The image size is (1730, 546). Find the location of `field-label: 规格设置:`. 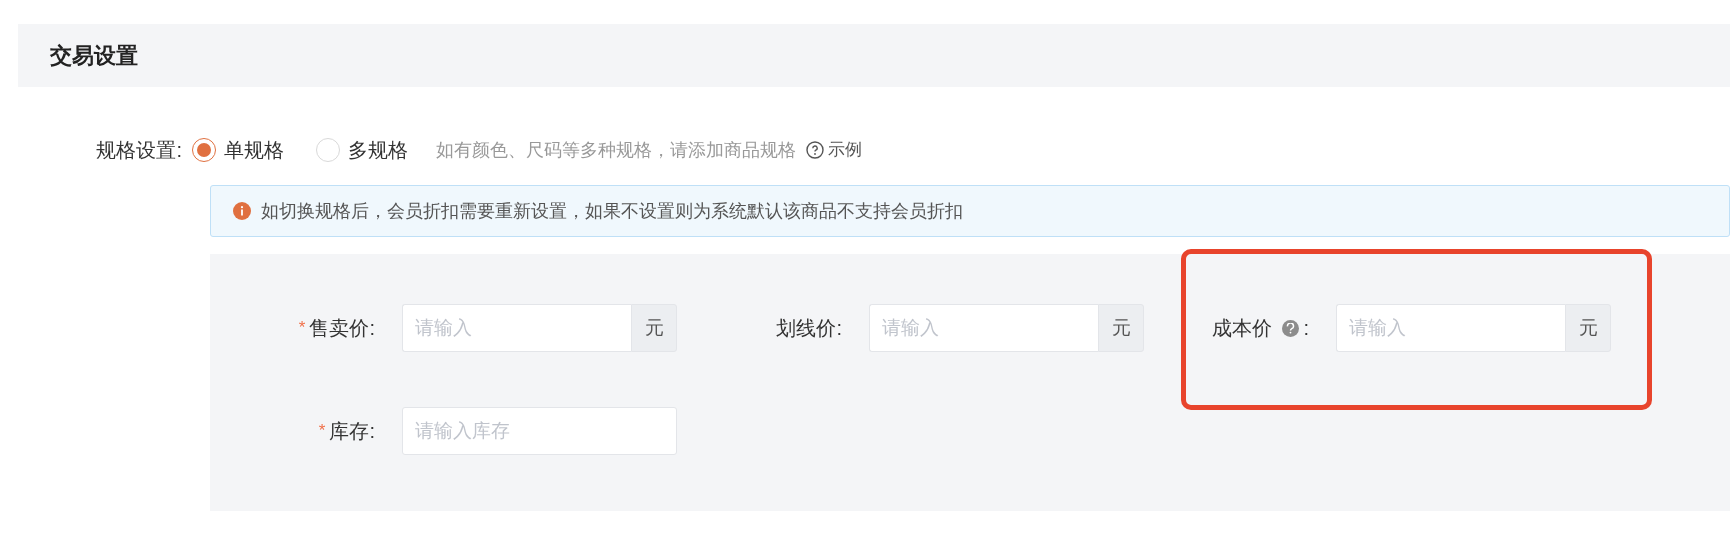

field-label: 规格设置: is located at coordinates (139, 150).